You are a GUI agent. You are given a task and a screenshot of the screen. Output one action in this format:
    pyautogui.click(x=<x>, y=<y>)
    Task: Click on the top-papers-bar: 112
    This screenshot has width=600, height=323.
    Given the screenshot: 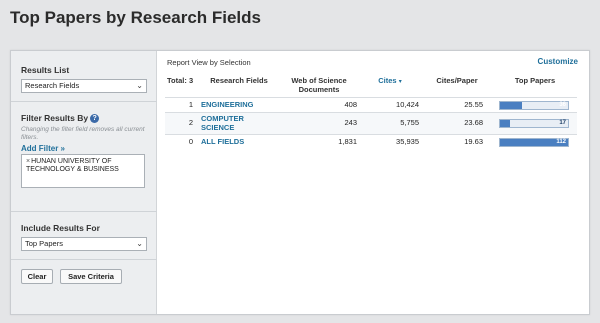 What is the action you would take?
    pyautogui.click(x=534, y=142)
    